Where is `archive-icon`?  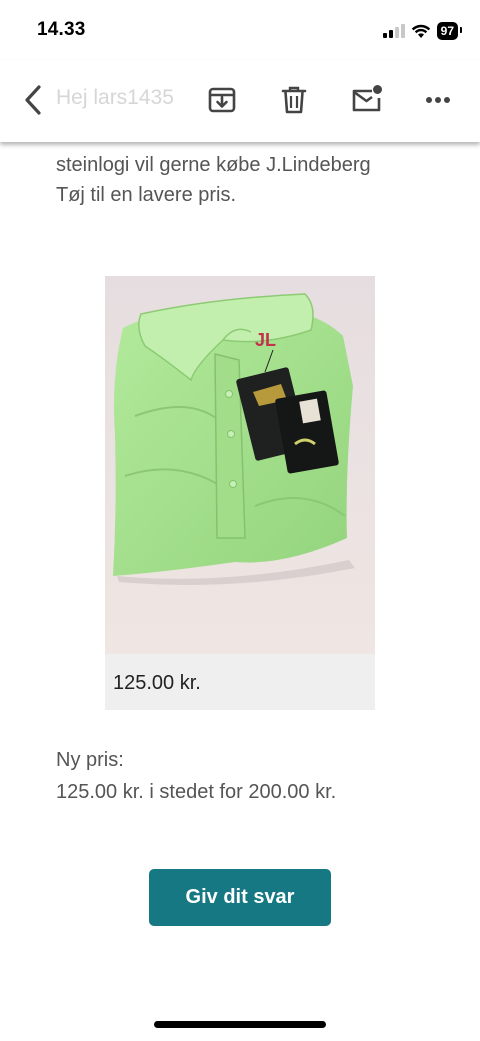
archive-icon is located at coordinates (222, 100).